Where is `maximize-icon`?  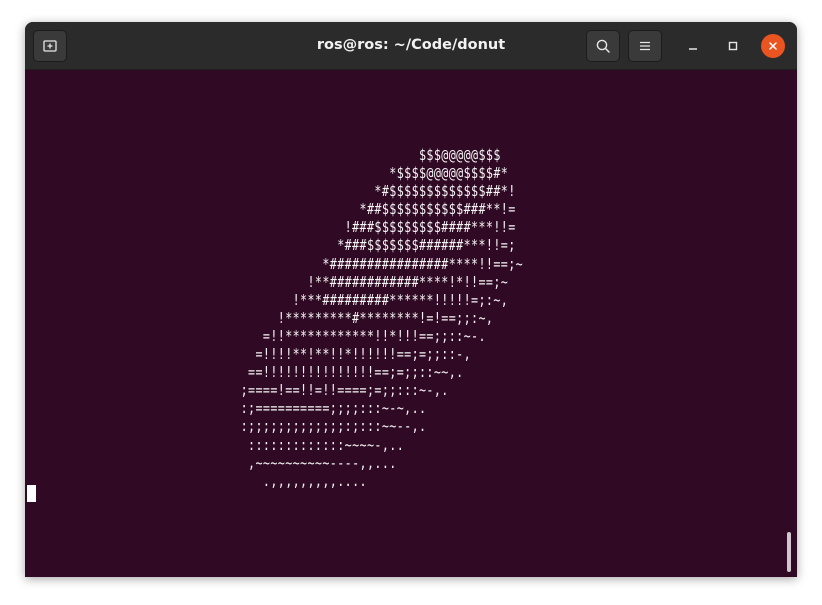 maximize-icon is located at coordinates (733, 46).